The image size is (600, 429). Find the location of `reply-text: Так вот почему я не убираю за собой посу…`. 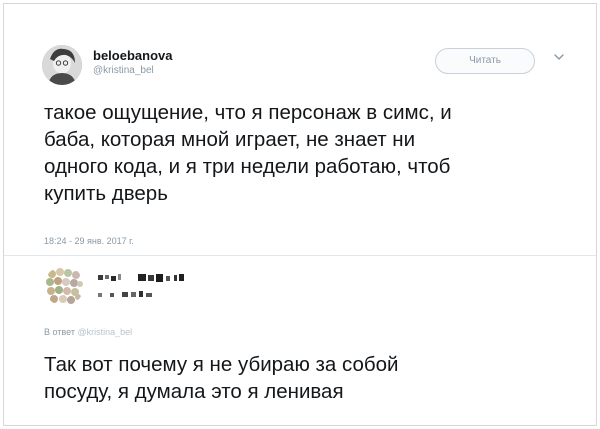

reply-text: Так вот почему я не убираю за собой посу… is located at coordinates (221, 378).